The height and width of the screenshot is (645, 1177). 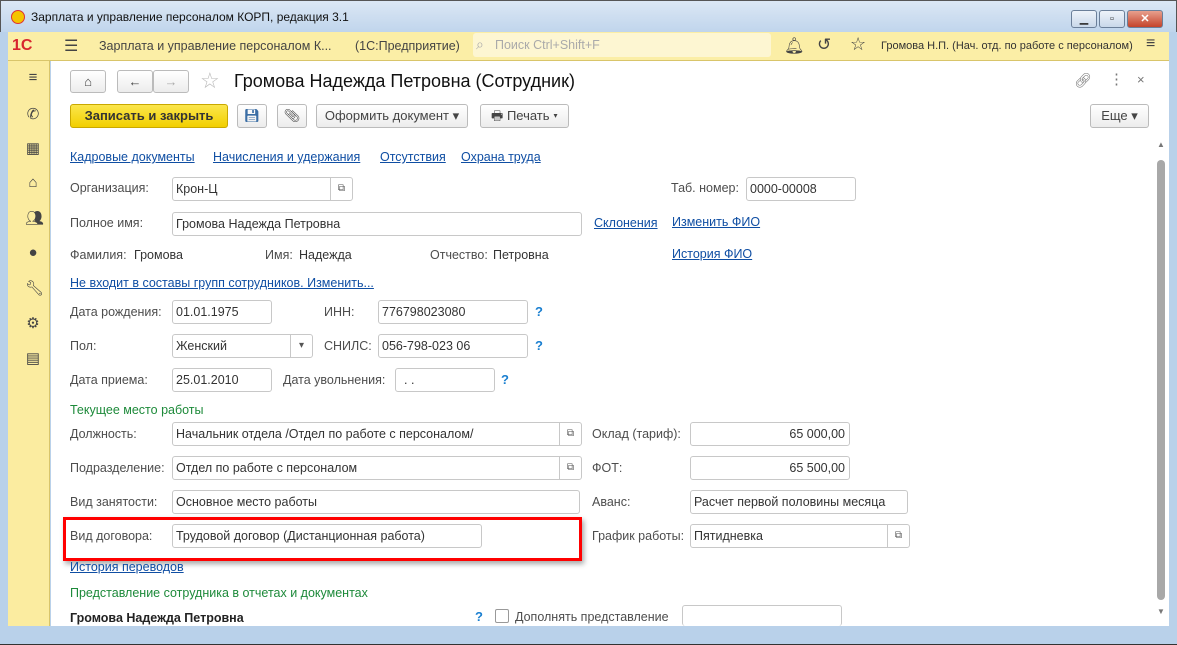 What do you see at coordinates (799, 502) in the screenshot?
I see `advance-field: Расчет первой половины месяца` at bounding box center [799, 502].